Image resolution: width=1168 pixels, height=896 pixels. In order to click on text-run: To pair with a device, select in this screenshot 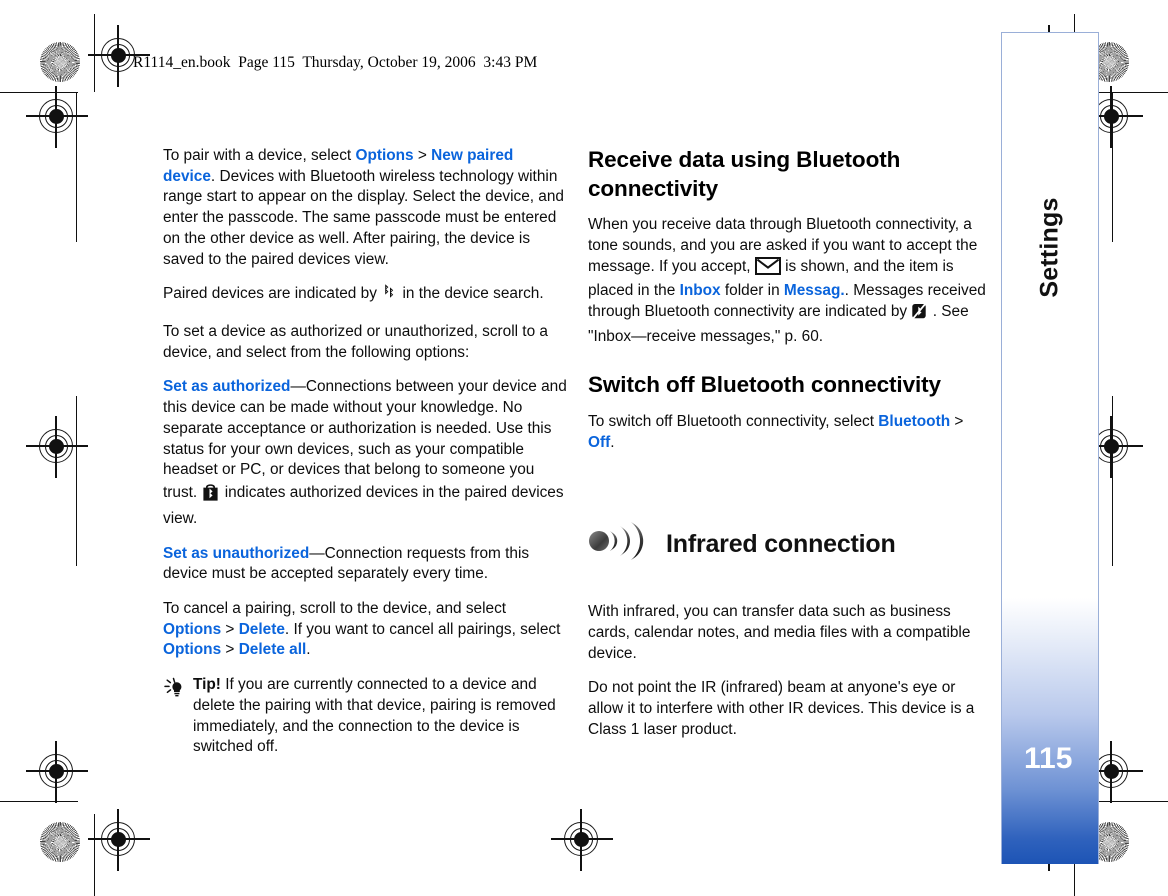, I will do `click(259, 155)`.